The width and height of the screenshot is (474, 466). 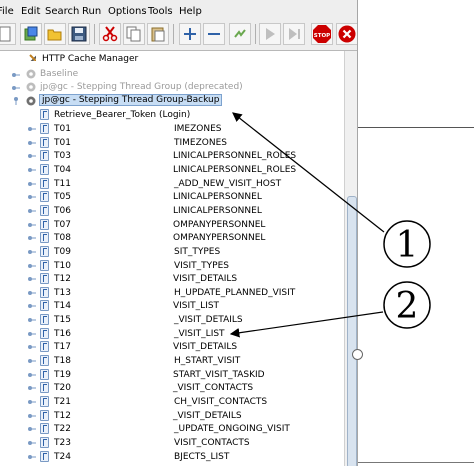 What do you see at coordinates (407, 245) in the screenshot?
I see `callout-1-number: 1` at bounding box center [407, 245].